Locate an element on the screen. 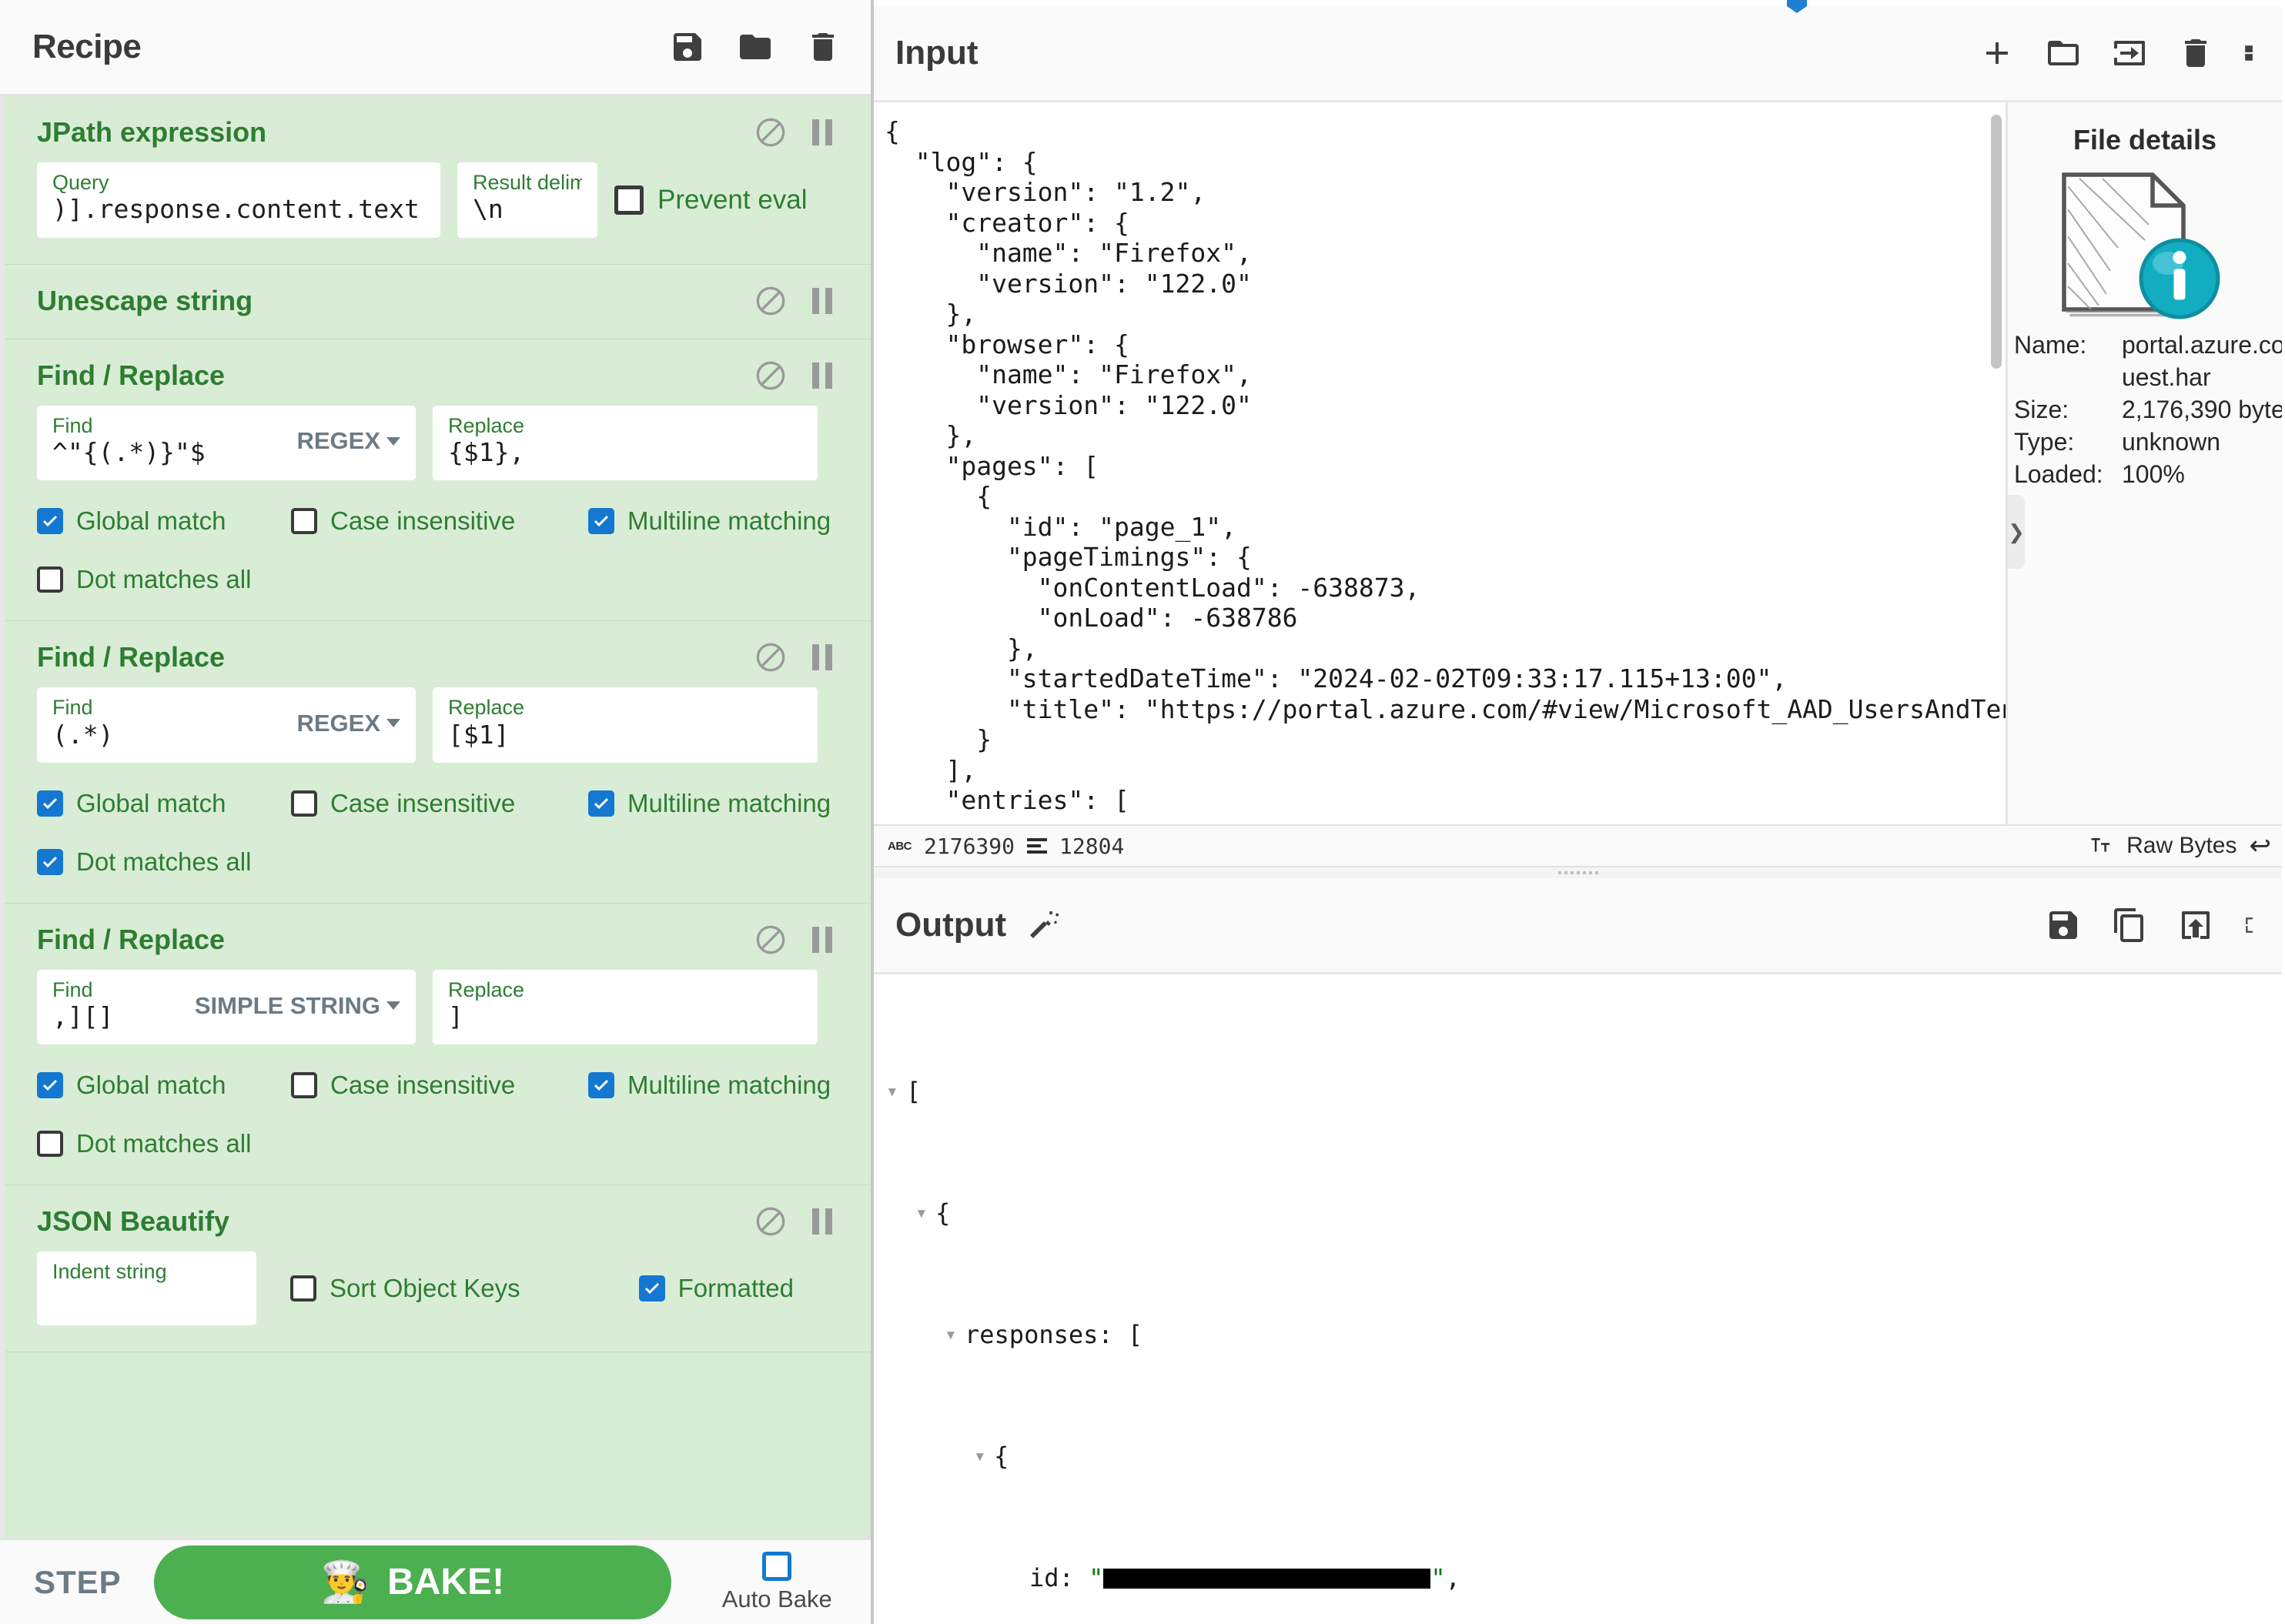  find-field: Find ,][] SIMPLE STRING is located at coordinates (226, 1007).